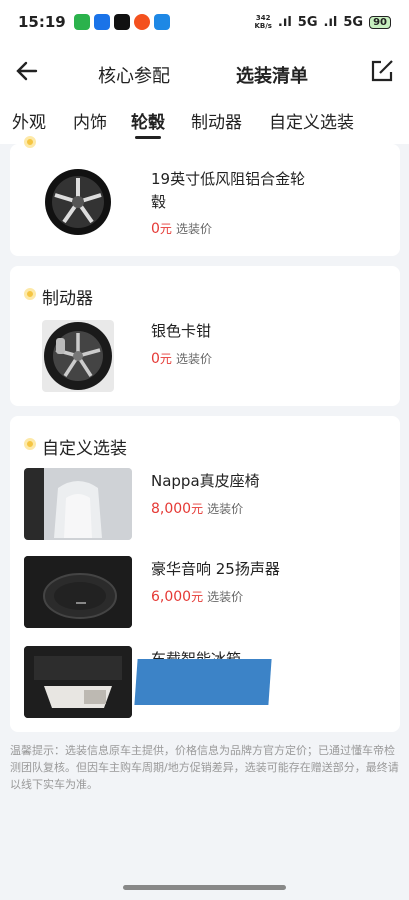  What do you see at coordinates (84, 449) in the screenshot?
I see `custom-options-section-title: 自定义选装` at bounding box center [84, 449].